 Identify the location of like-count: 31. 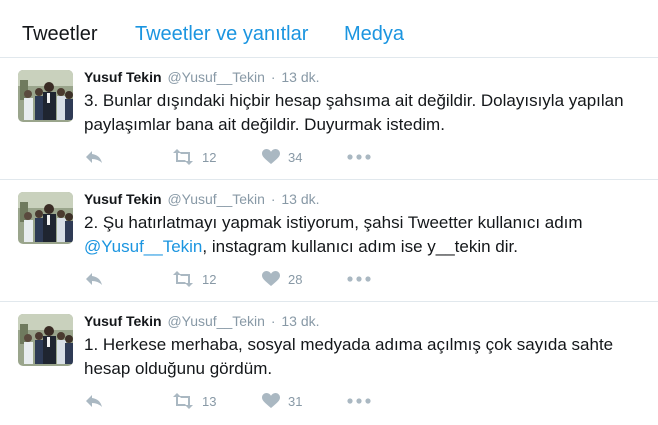
(295, 401).